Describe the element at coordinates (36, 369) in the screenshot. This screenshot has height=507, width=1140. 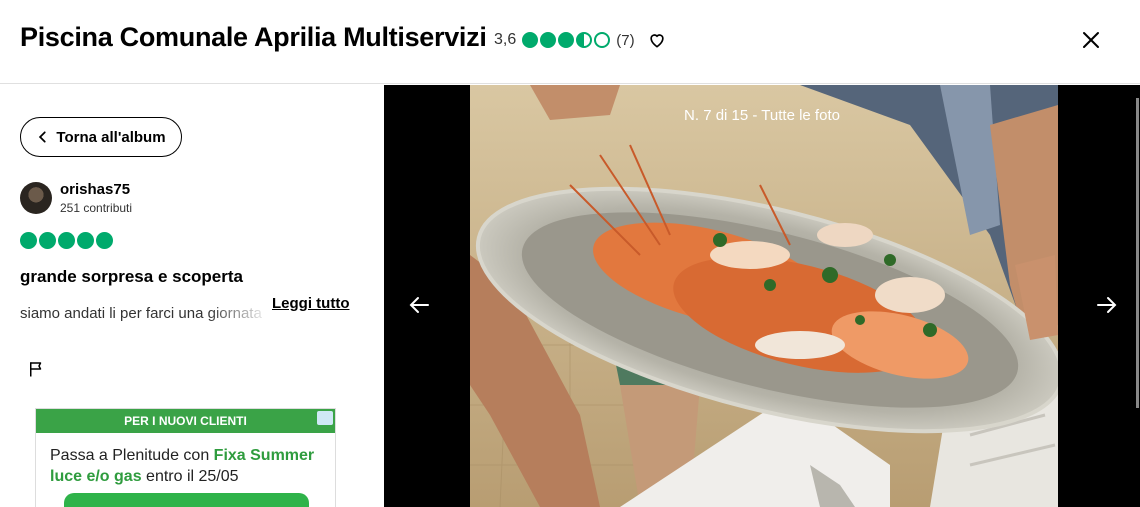
I see `flag-icon` at that location.